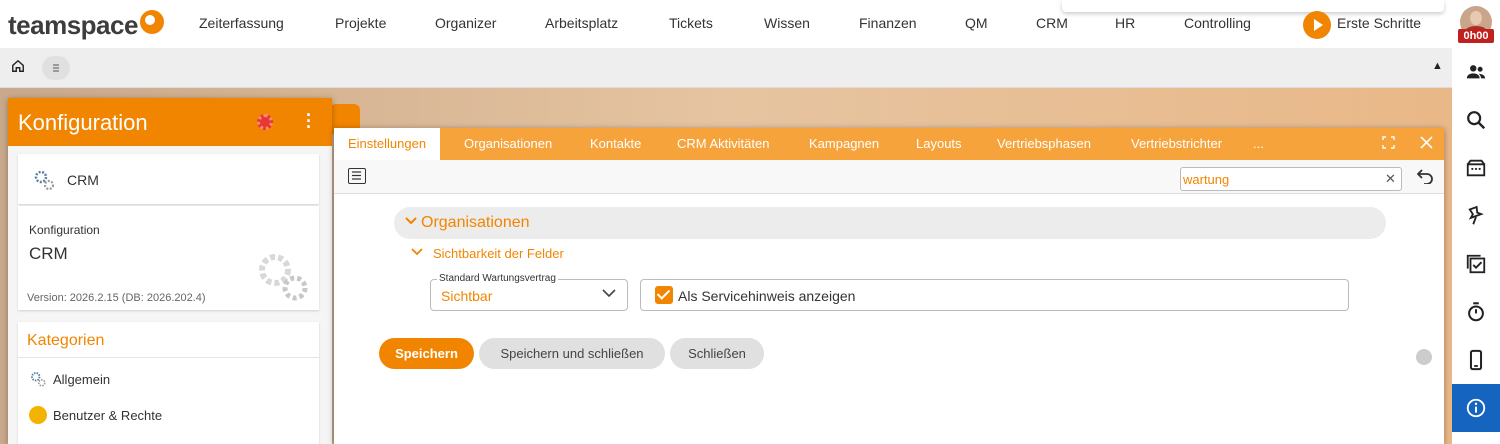  Describe the element at coordinates (309, 121) in the screenshot. I see `more-options-icon: · · ·` at that location.